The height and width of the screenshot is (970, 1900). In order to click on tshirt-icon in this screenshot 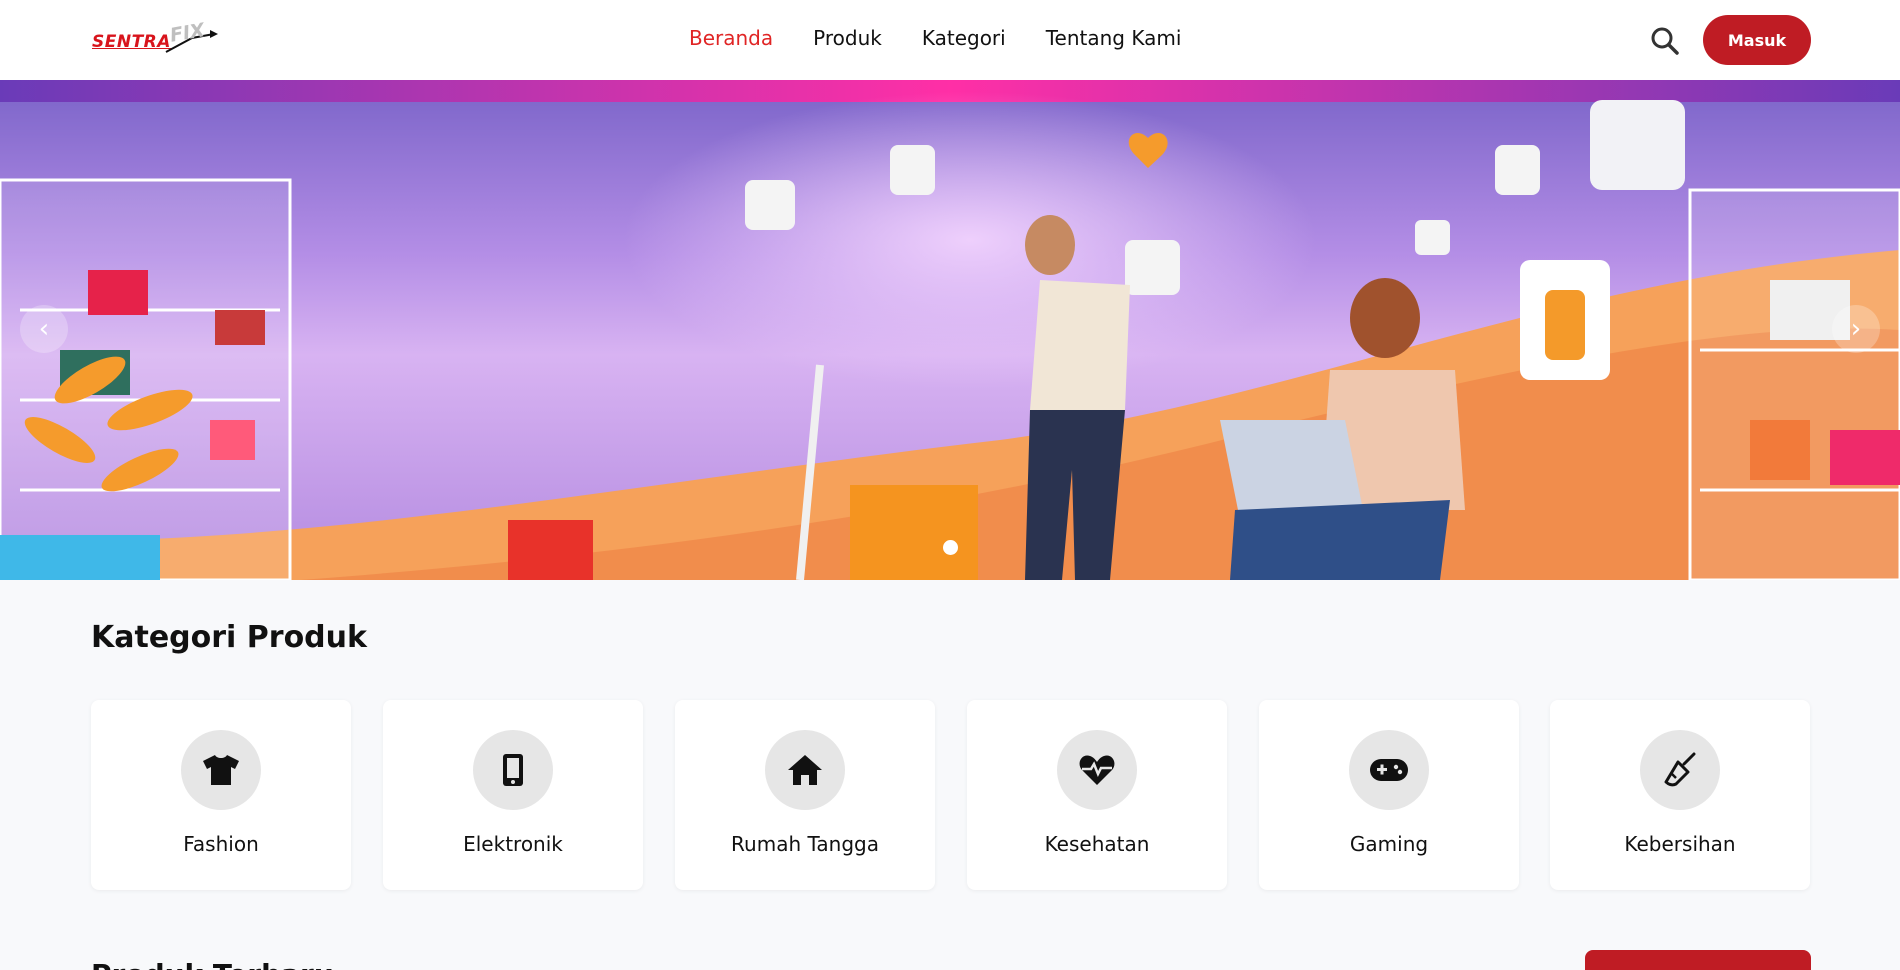, I will do `click(221, 770)`.